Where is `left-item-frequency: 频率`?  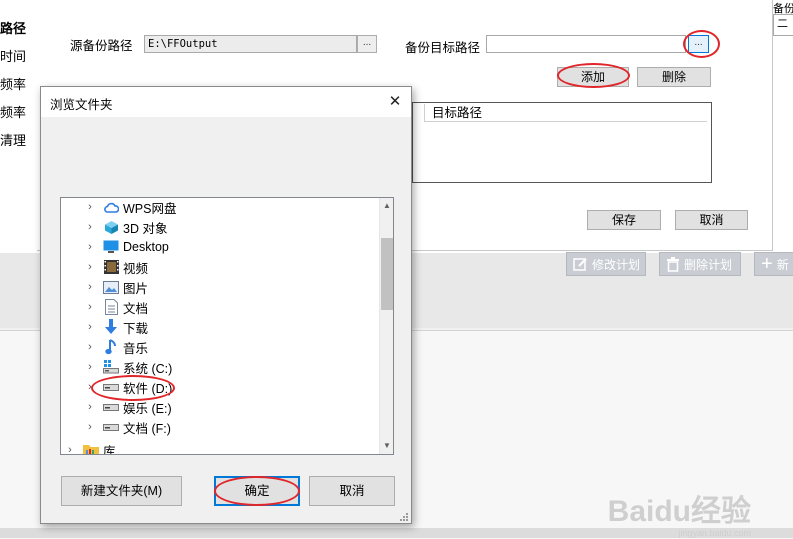
left-item-frequency: 频率 is located at coordinates (13, 84).